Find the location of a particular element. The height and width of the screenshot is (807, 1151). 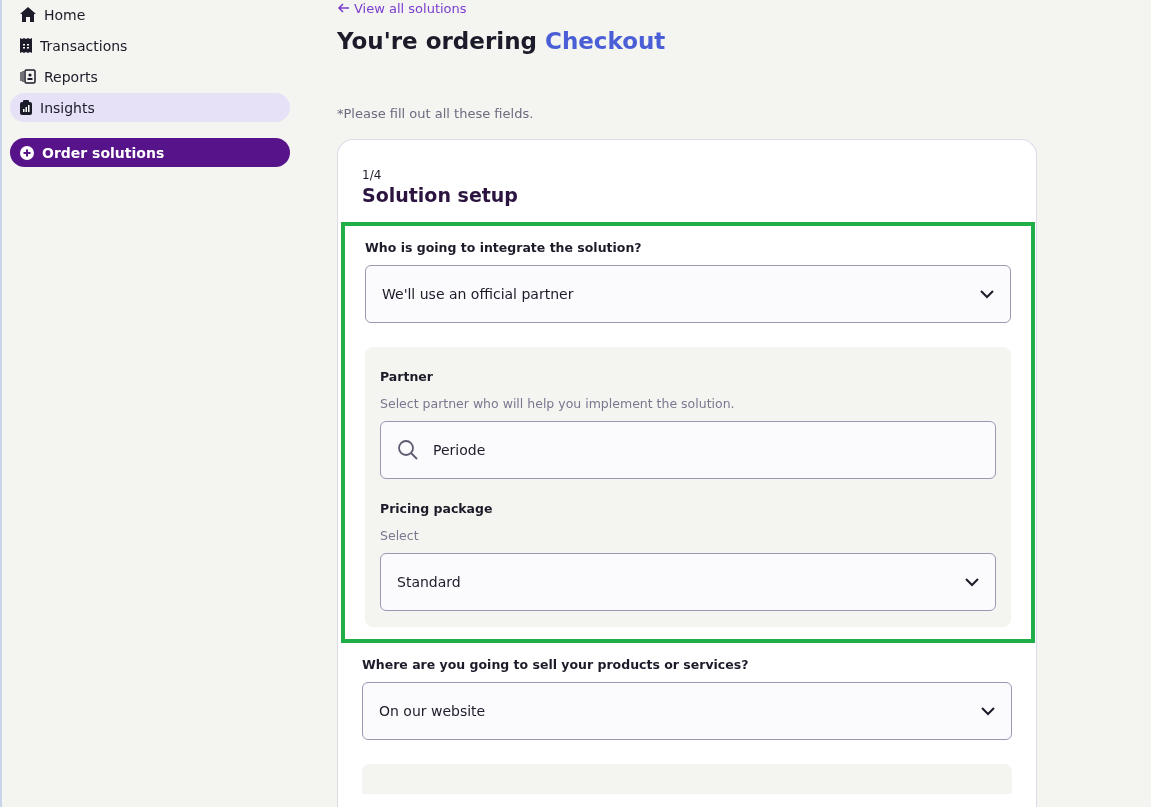

clipboard-chart-icon is located at coordinates (26, 107).